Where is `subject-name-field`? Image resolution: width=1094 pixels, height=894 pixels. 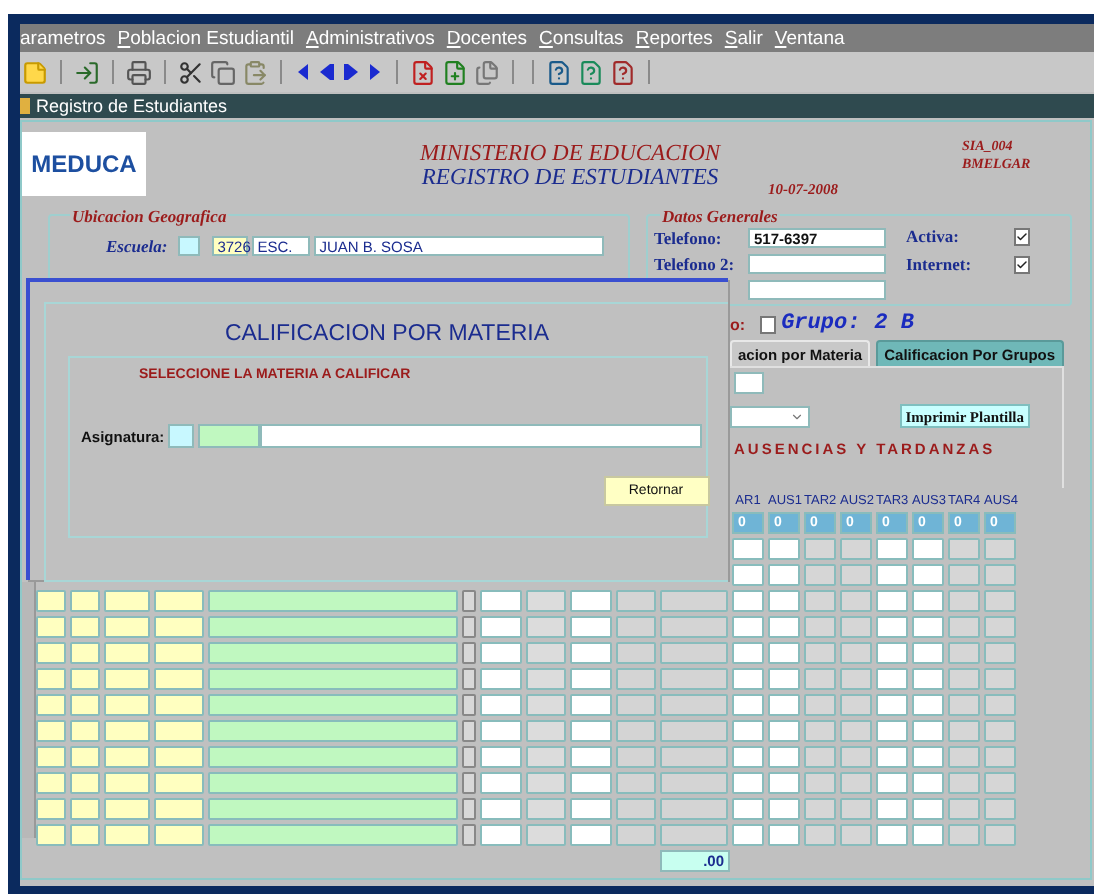 subject-name-field is located at coordinates (481, 436).